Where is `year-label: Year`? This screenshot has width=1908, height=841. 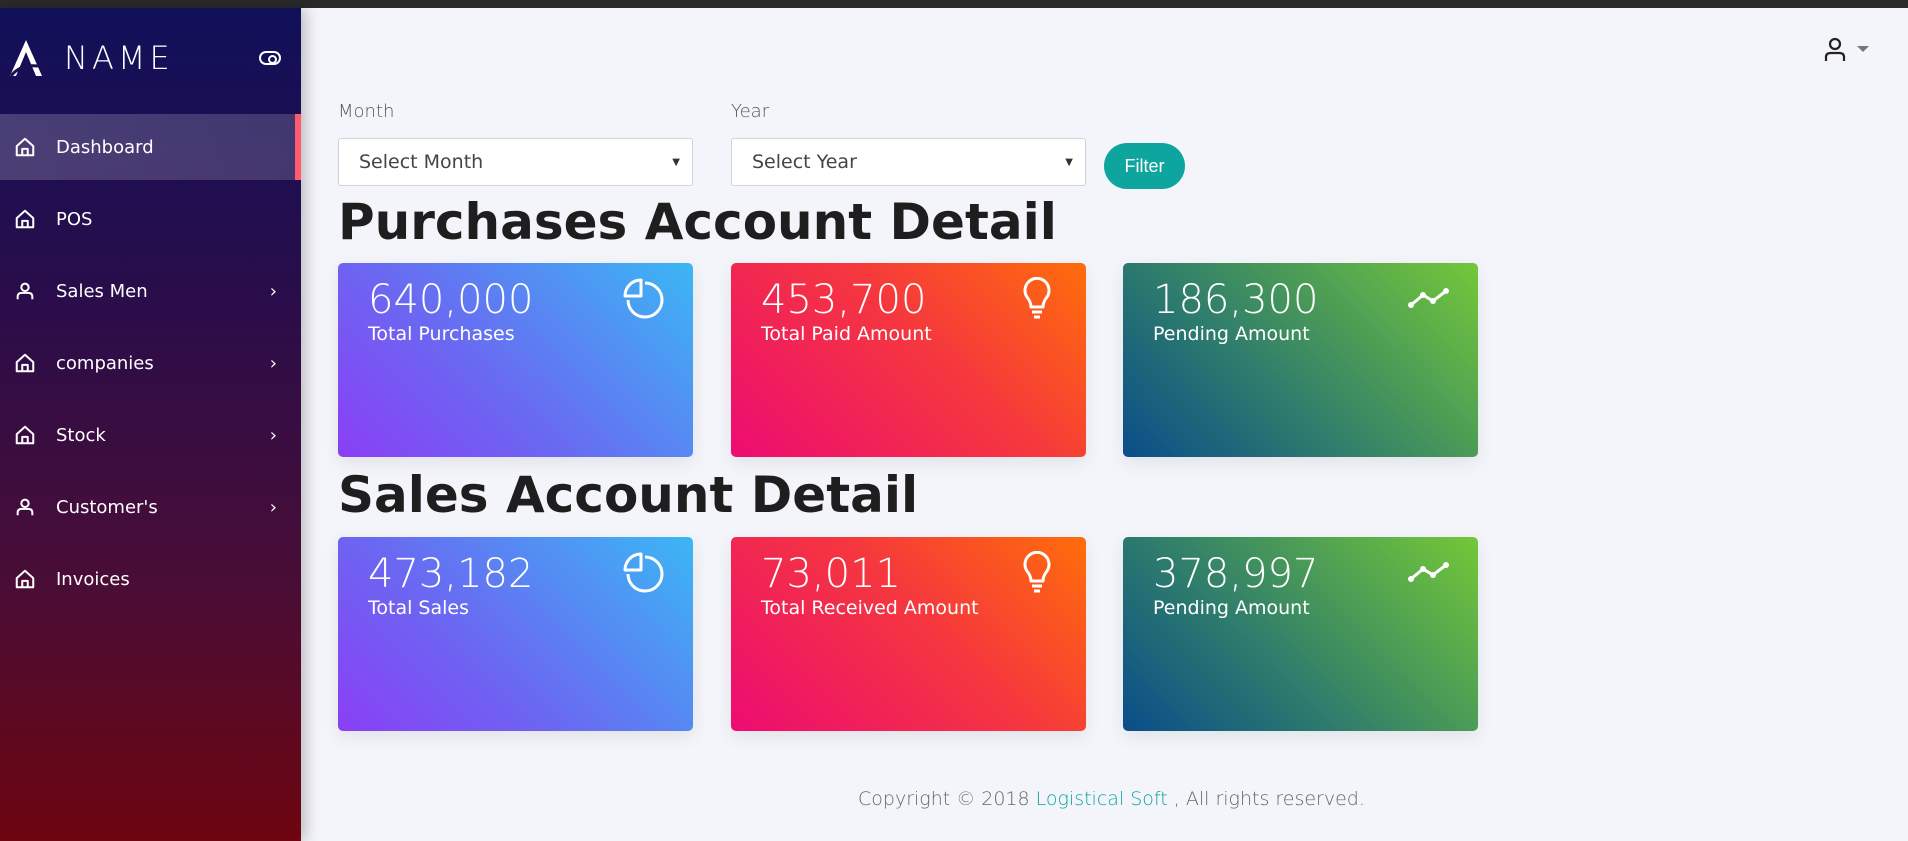
year-label: Year is located at coordinates (750, 111).